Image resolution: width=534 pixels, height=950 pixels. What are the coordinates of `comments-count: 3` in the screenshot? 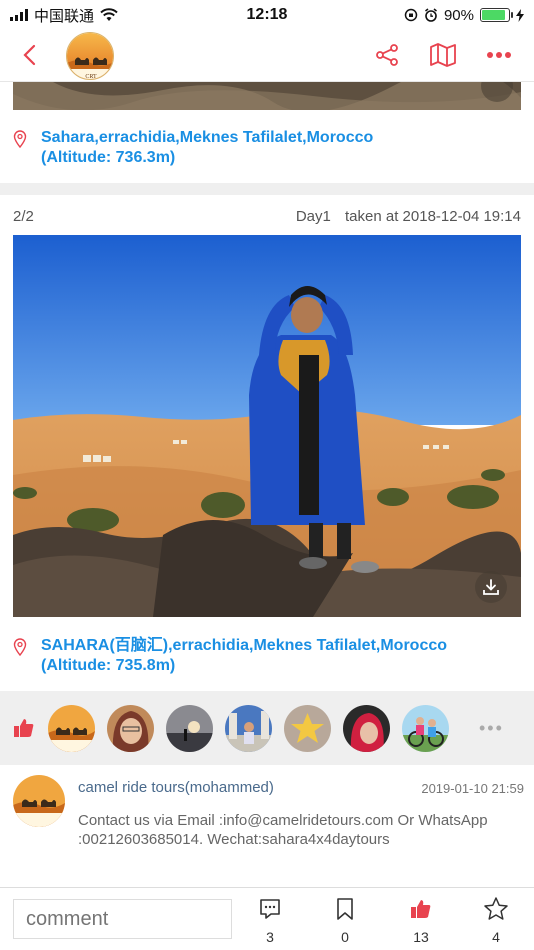 It's located at (270, 937).